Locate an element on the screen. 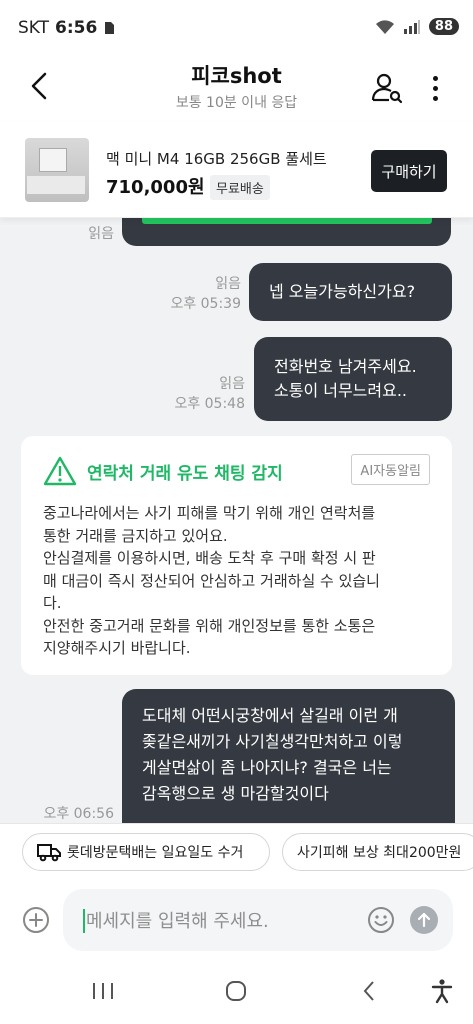 This screenshot has width=473, height=1024. message-text-line: 감옥행으로 생 마감할것이다 is located at coordinates (235, 793).